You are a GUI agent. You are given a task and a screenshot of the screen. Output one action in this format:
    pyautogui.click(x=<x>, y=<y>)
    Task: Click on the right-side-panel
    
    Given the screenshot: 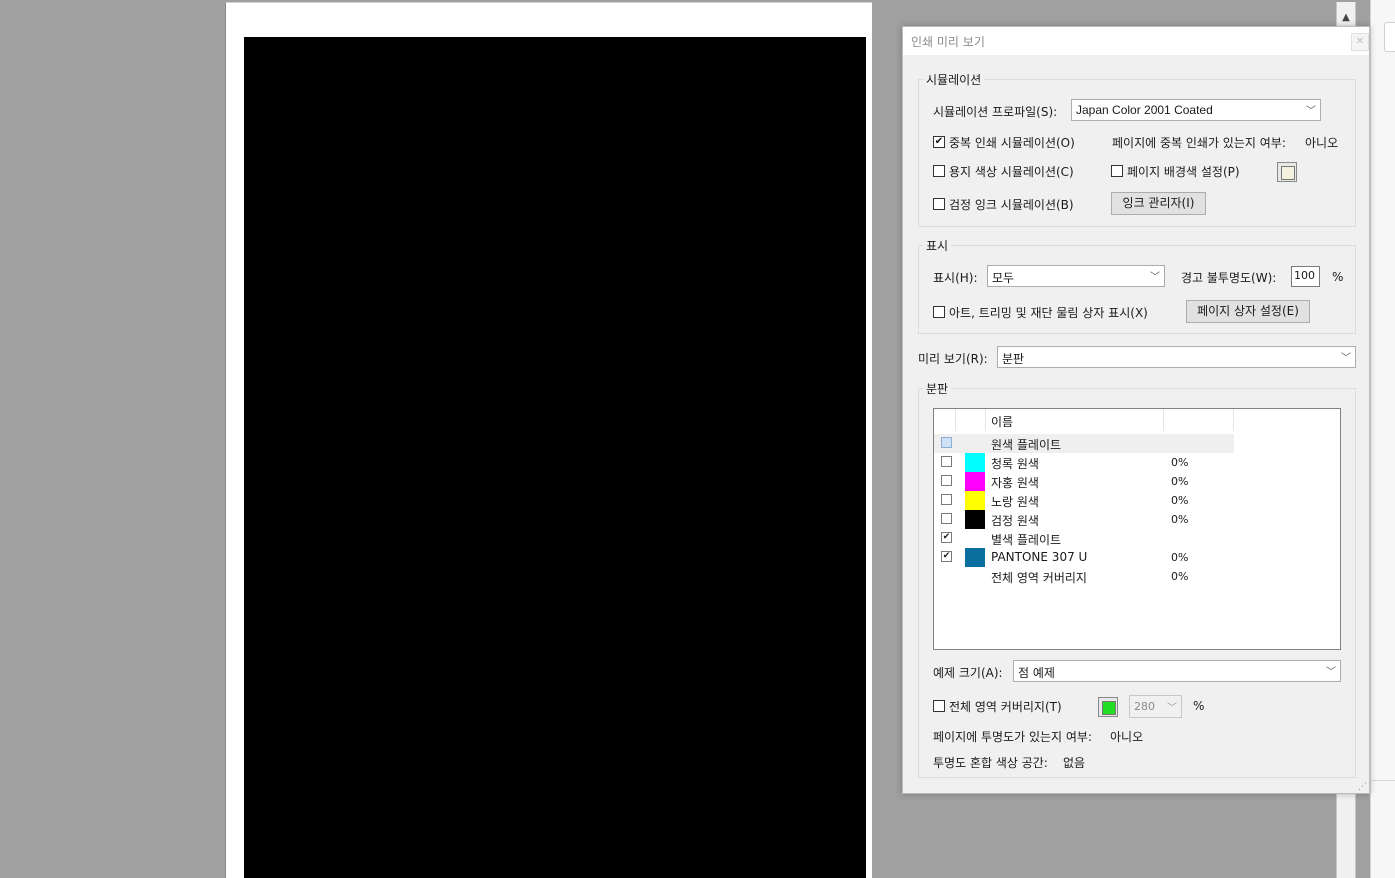 What is the action you would take?
    pyautogui.click(x=1382, y=439)
    